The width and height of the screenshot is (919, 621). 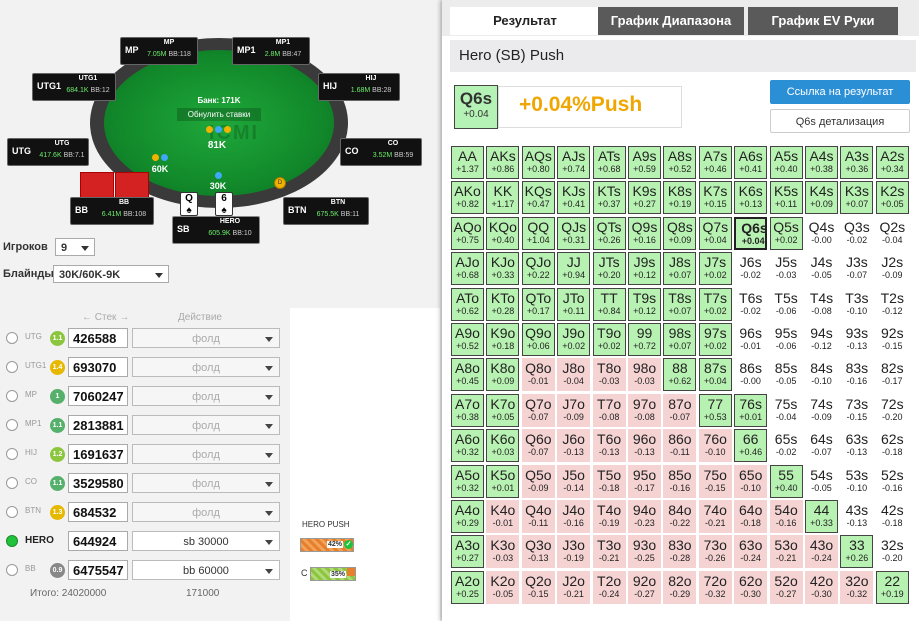 What do you see at coordinates (381, 152) in the screenshot?
I see `seat-co: CO CO 3.52M BB:59` at bounding box center [381, 152].